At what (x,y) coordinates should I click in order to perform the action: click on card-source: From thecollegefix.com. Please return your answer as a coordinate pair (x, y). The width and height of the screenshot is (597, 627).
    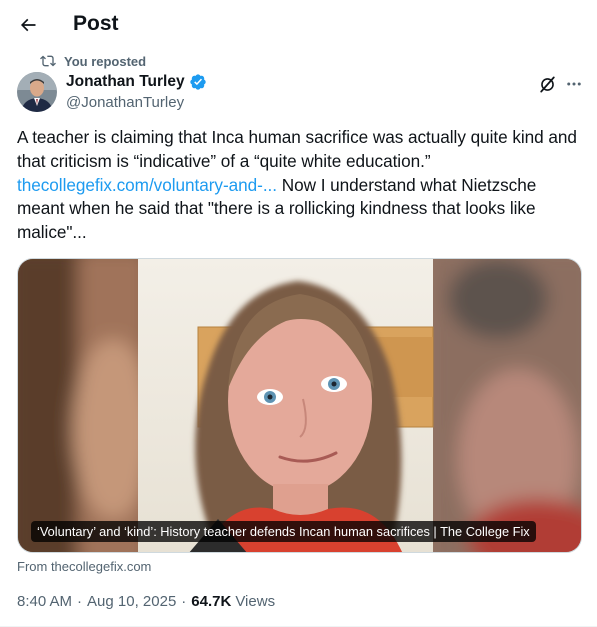
    Looking at the image, I should click on (84, 566).